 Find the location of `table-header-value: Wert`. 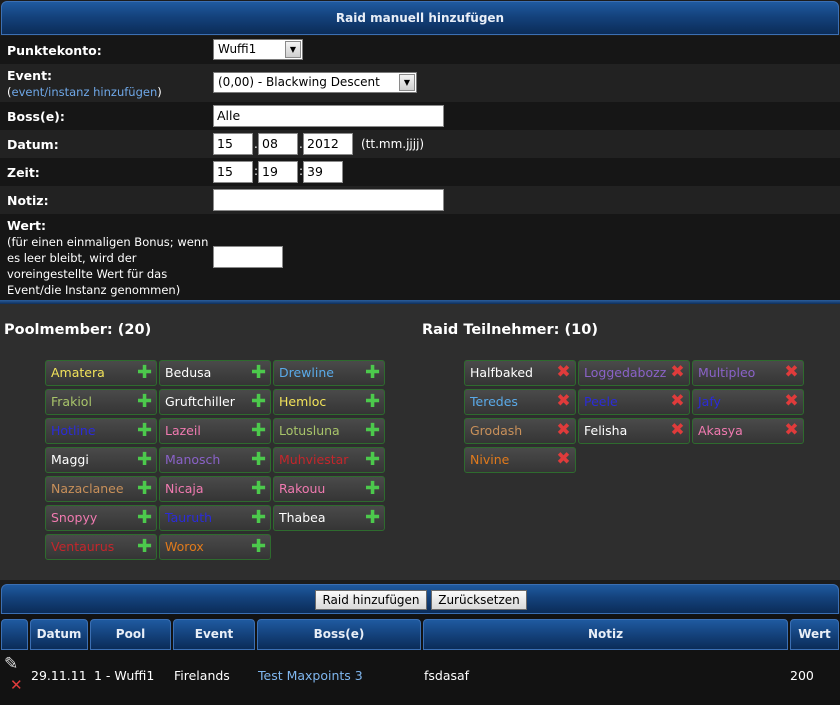

table-header-value: Wert is located at coordinates (814, 634).